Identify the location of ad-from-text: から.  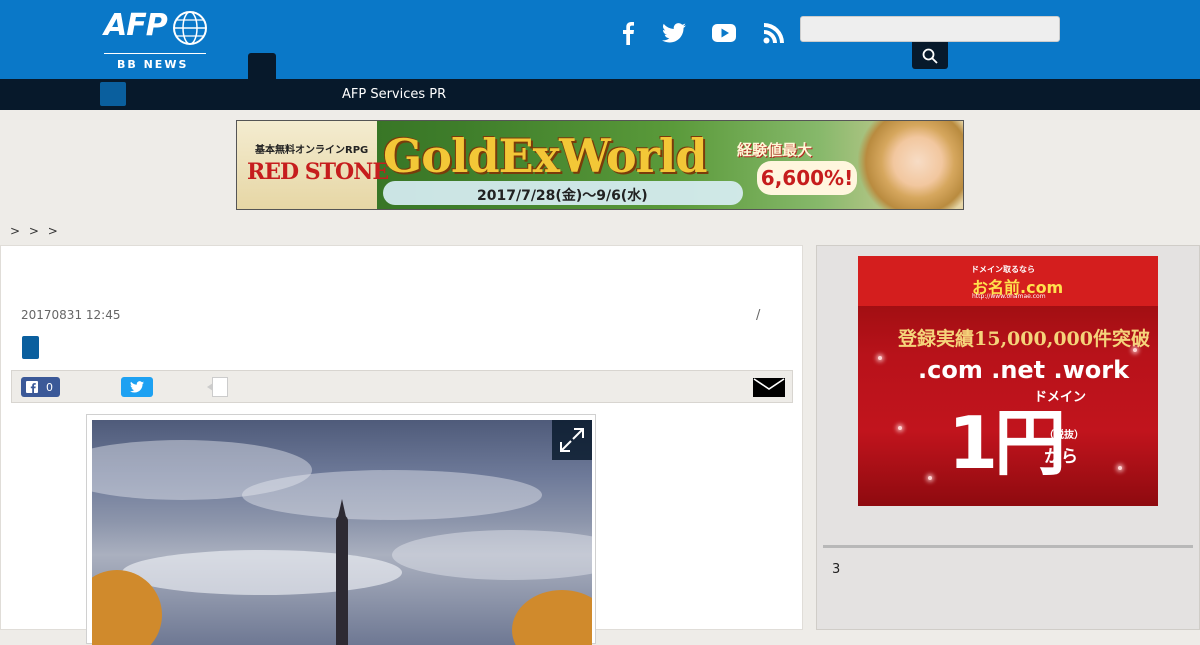
(1061, 457).